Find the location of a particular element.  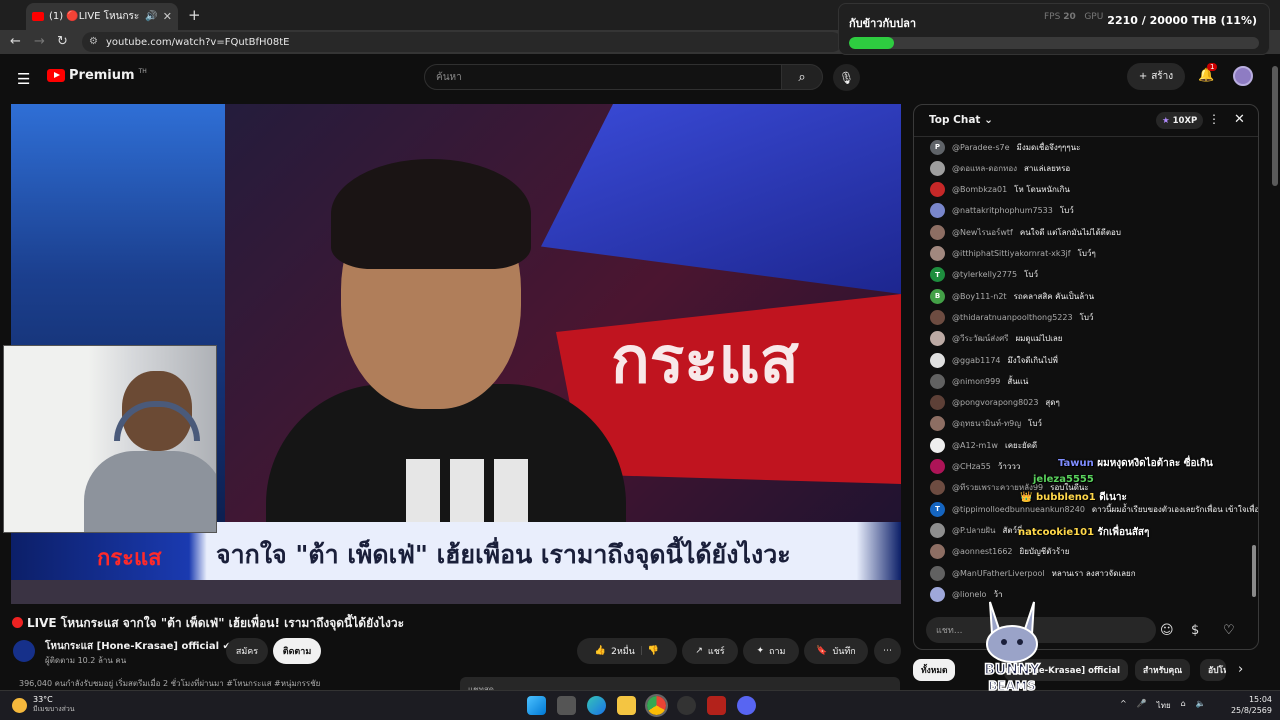

filter-chip-uploads: อัปโหลด is located at coordinates (1213, 670).